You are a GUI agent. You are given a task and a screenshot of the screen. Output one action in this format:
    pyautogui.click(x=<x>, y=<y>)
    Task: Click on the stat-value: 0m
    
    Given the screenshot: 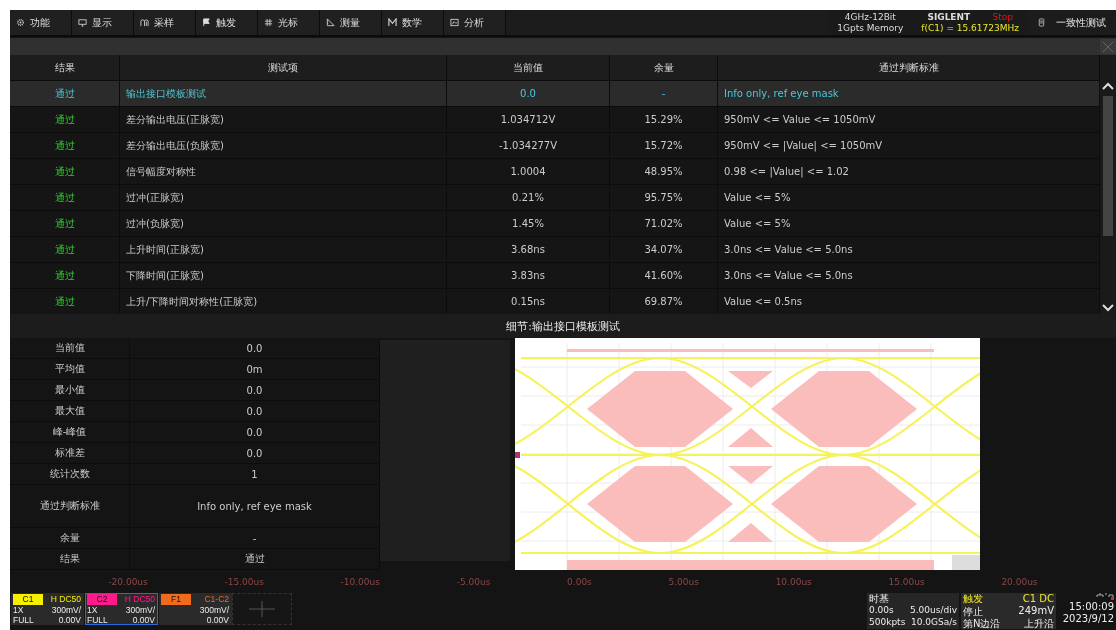 What is the action you would take?
    pyautogui.click(x=255, y=369)
    